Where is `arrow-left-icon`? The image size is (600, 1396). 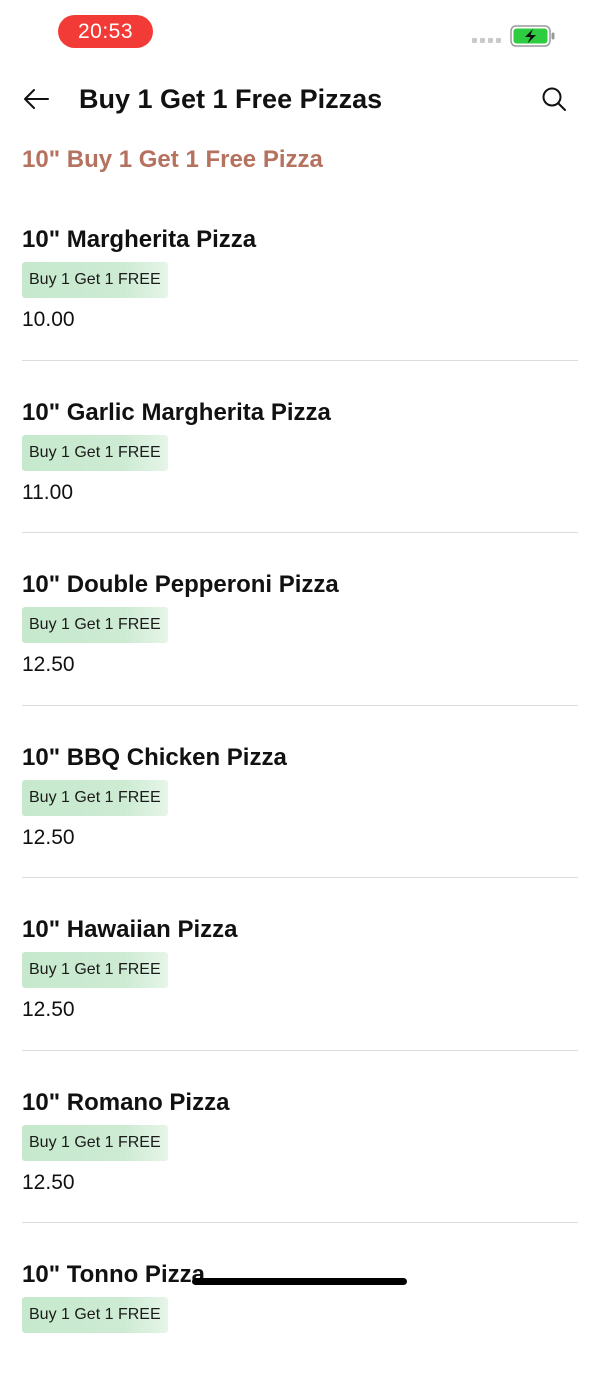
arrow-left-icon is located at coordinates (36, 99).